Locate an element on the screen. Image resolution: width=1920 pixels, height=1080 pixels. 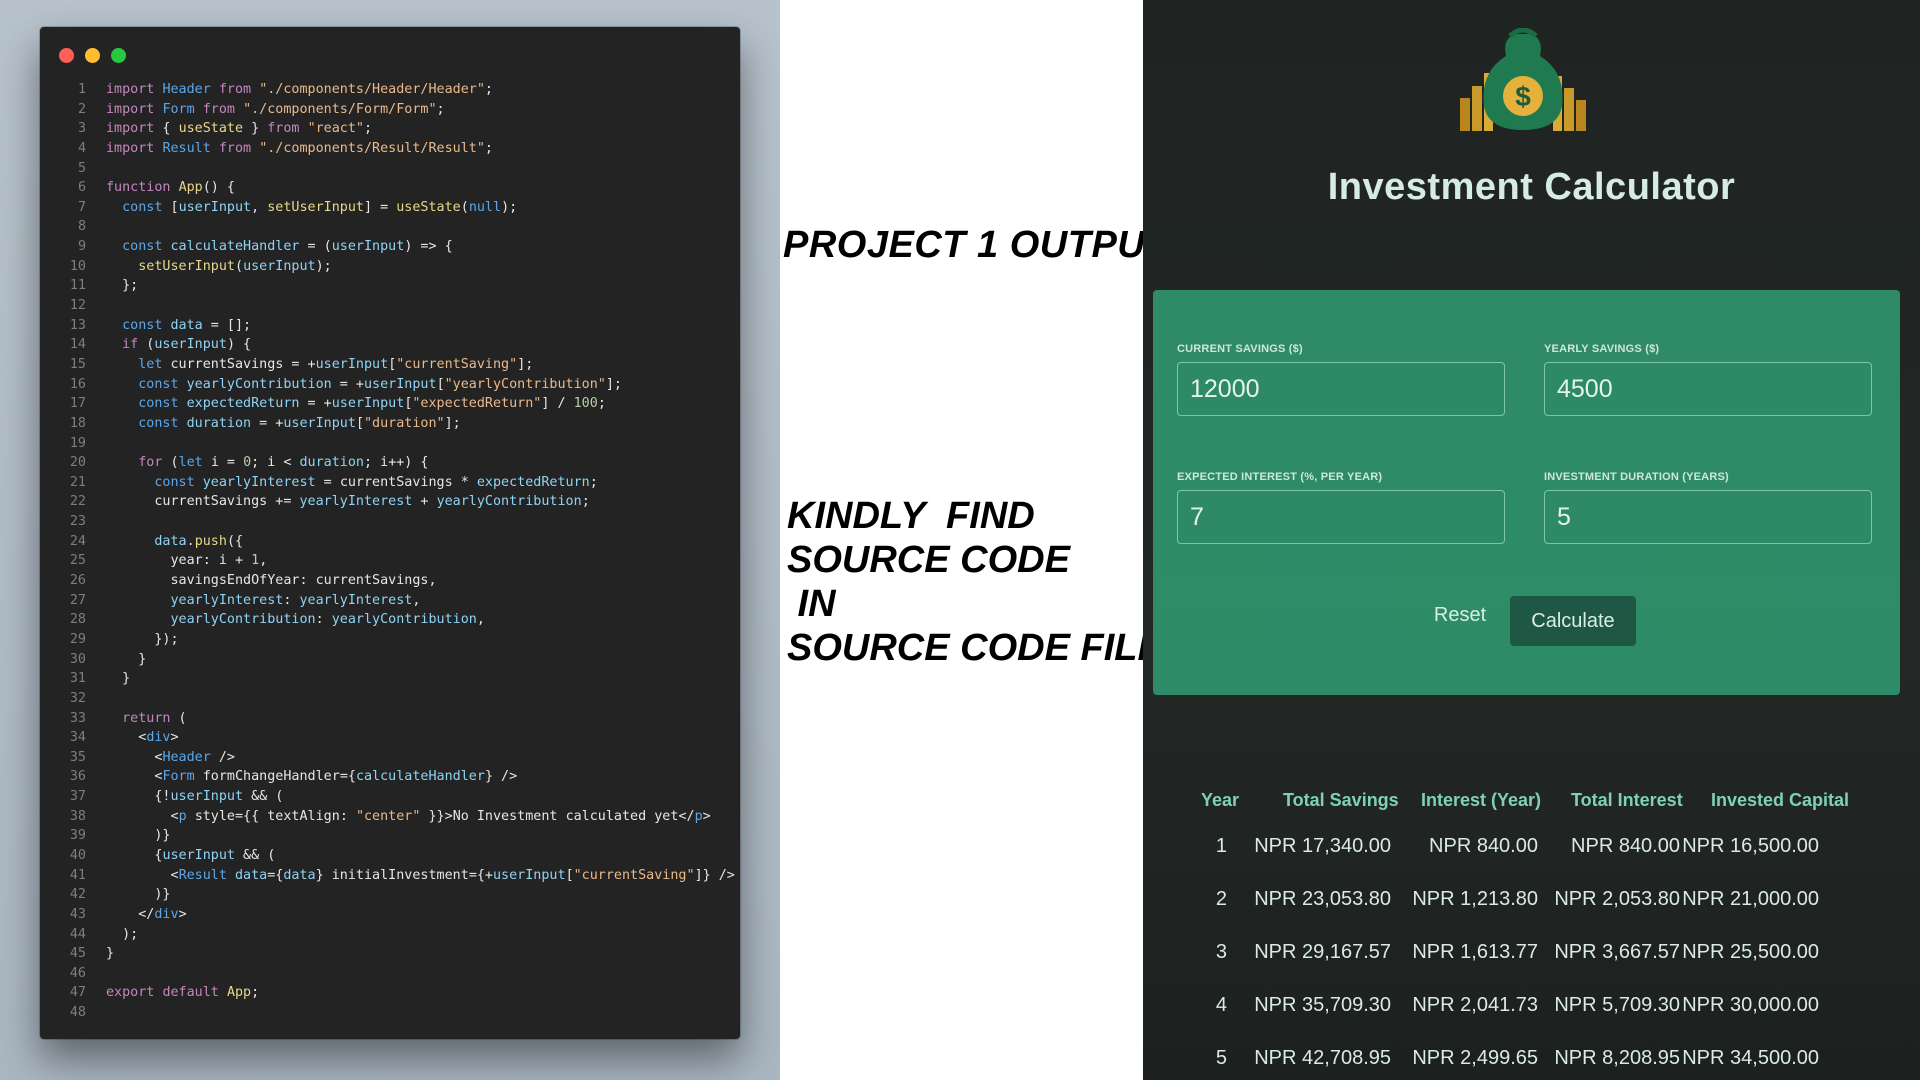
table-cell: NPR 17,340.00 is located at coordinates (1322, 846).